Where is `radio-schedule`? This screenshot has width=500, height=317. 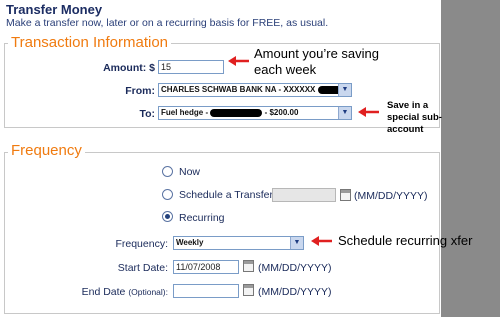 radio-schedule is located at coordinates (167, 194).